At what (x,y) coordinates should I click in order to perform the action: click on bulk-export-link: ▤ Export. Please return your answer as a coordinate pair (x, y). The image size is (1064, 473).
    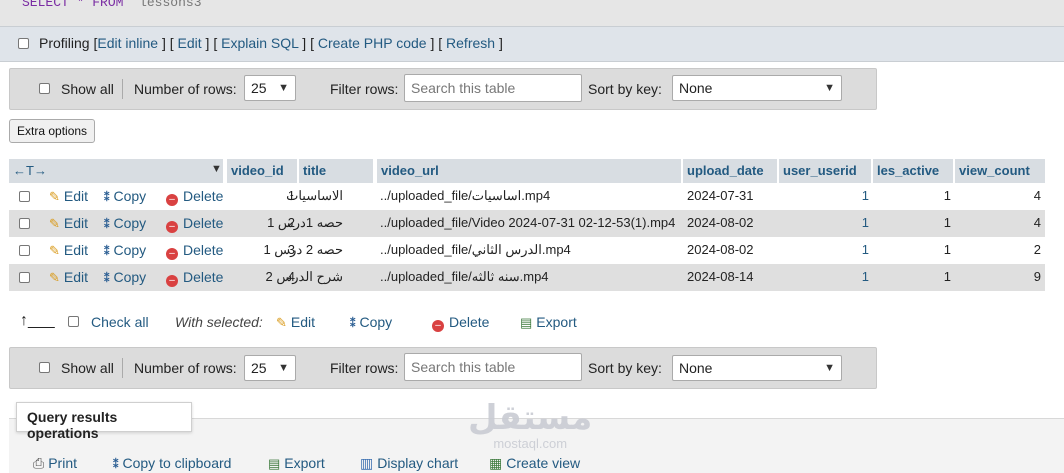
    Looking at the image, I should click on (548, 322).